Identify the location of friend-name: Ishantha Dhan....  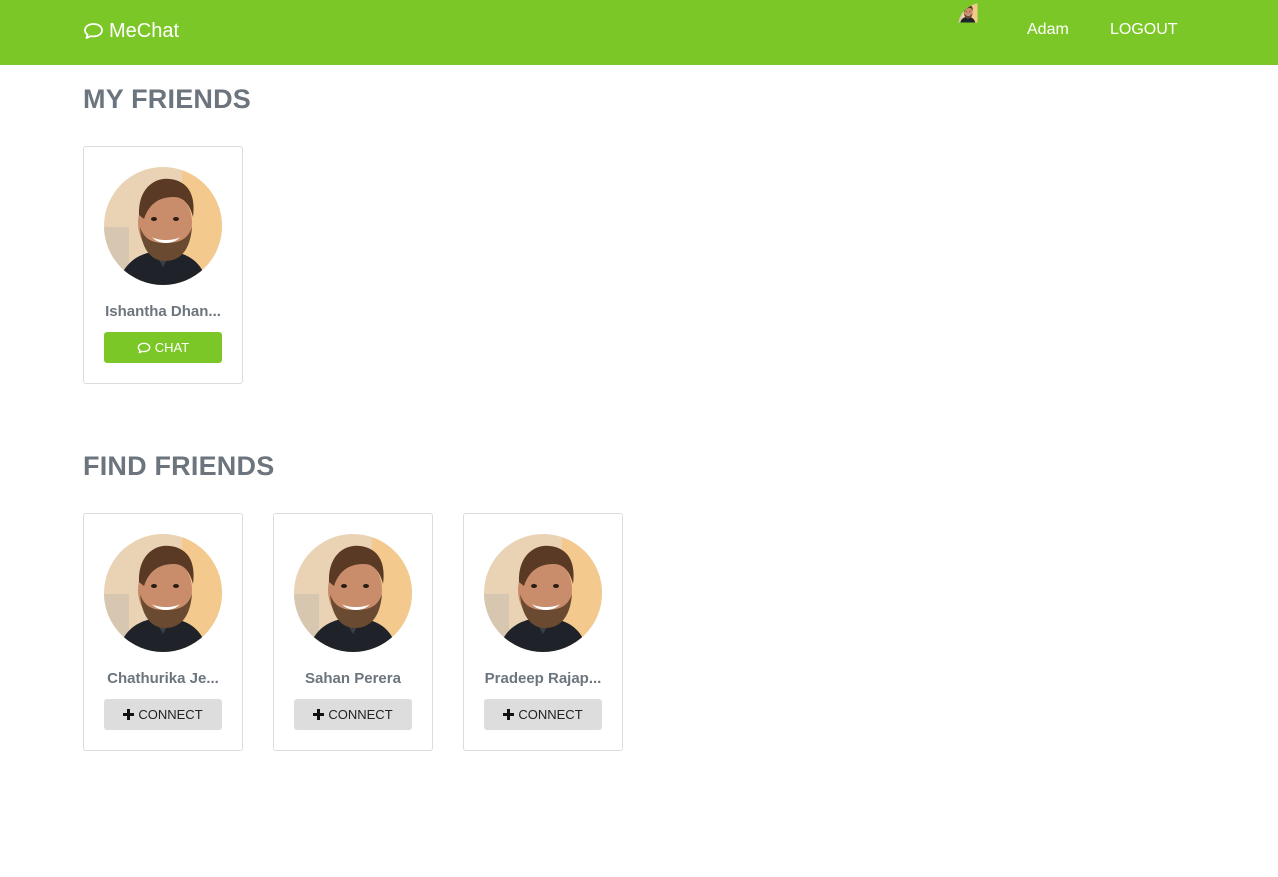
(163, 311).